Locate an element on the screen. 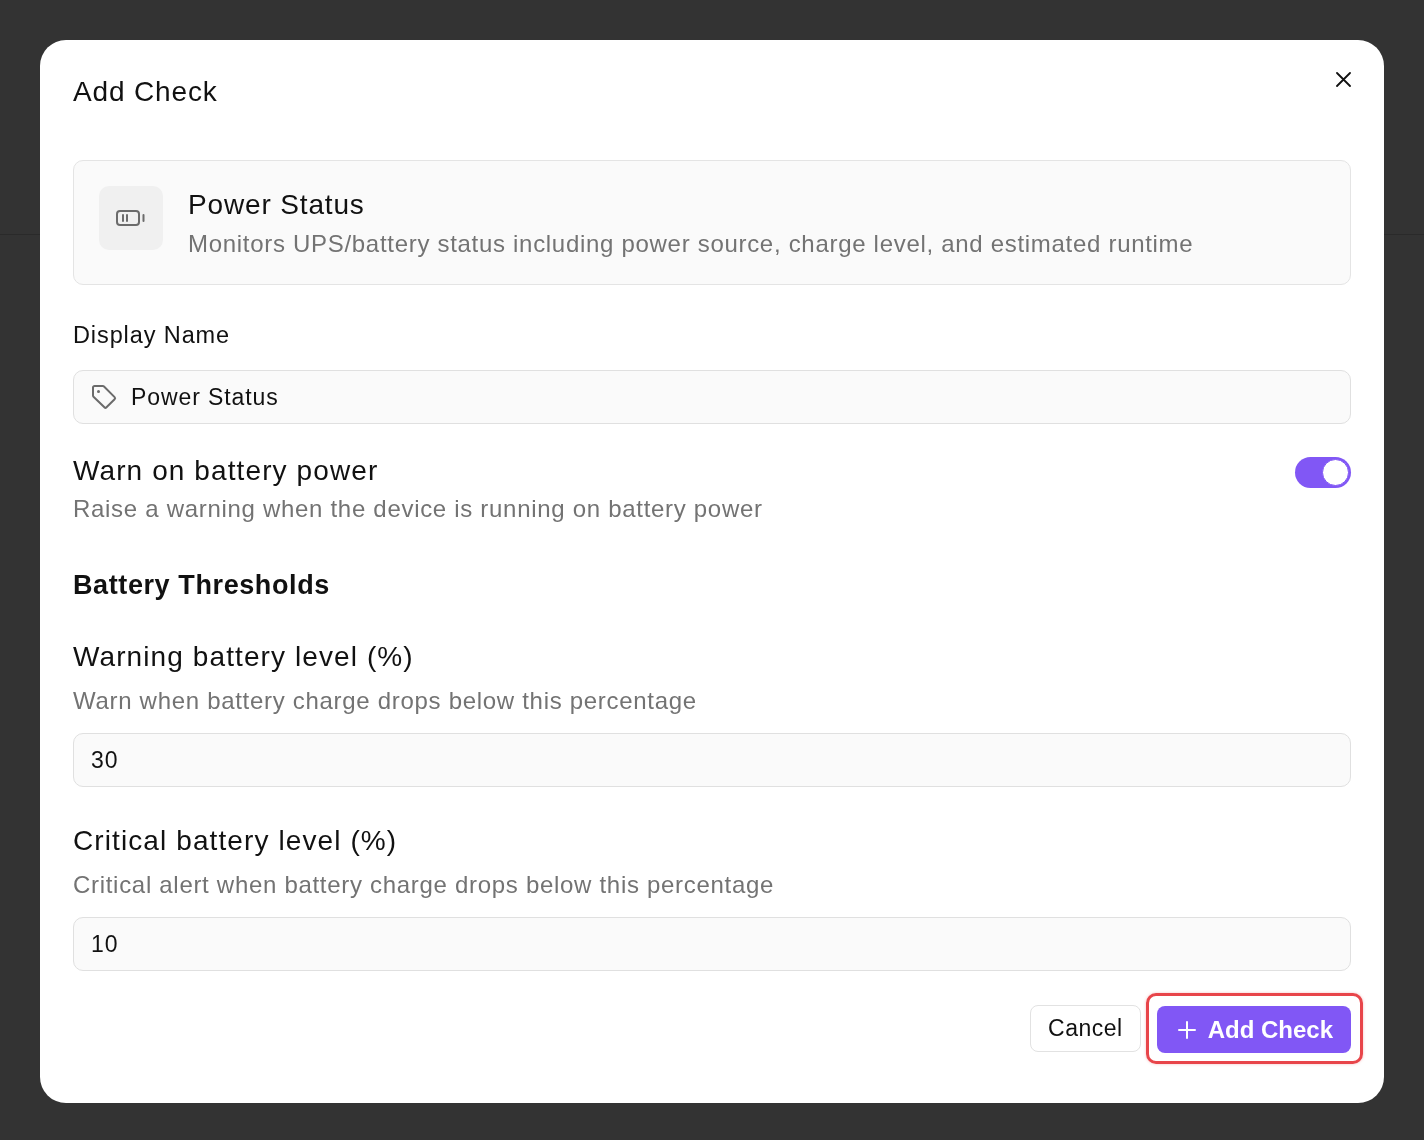 The image size is (1424, 1140). field-label: Warning battery level (%) is located at coordinates (244, 657).